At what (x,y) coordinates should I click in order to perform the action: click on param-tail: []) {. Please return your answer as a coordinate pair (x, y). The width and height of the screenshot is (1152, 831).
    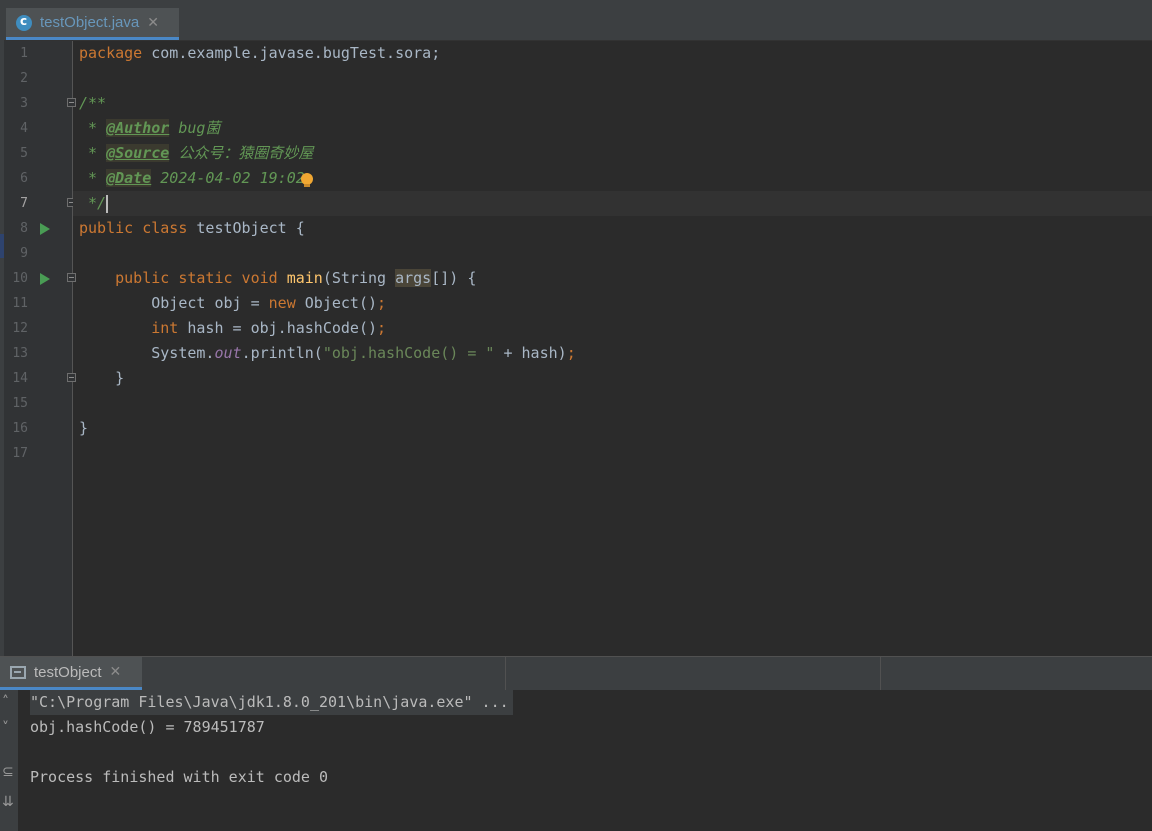
    Looking at the image, I should click on (454, 278).